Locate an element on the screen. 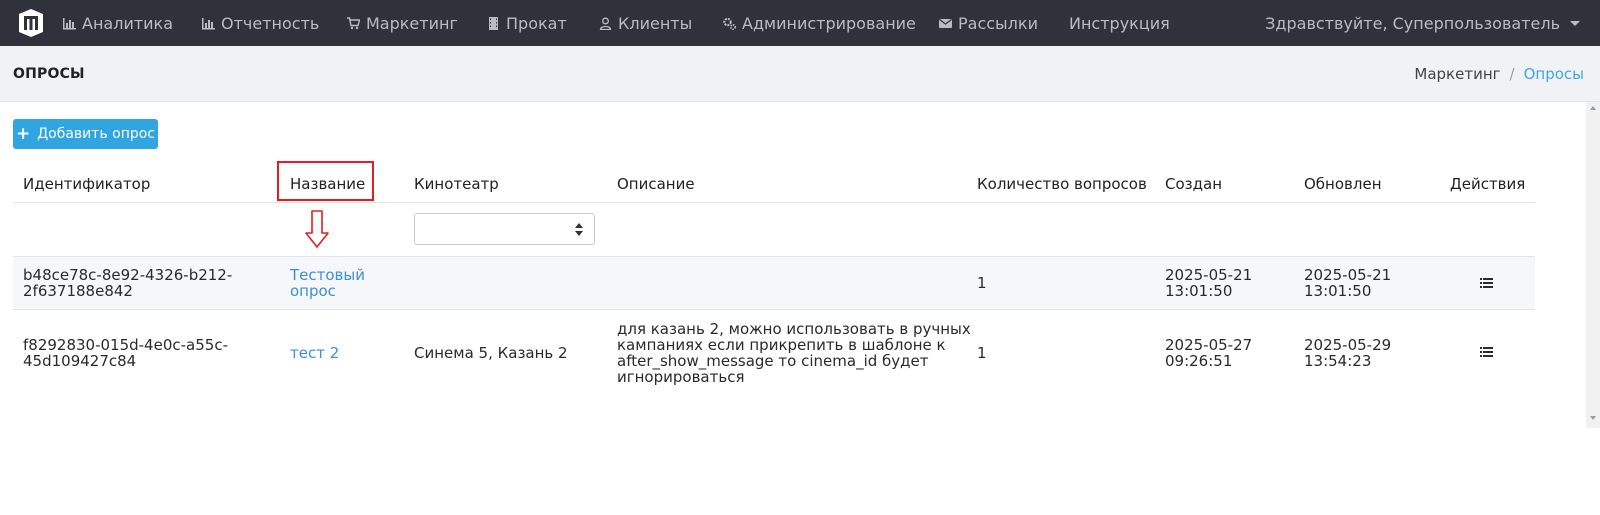 The height and width of the screenshot is (515, 1600). column-header-questions-count: Количество вопросов is located at coordinates (1062, 184).